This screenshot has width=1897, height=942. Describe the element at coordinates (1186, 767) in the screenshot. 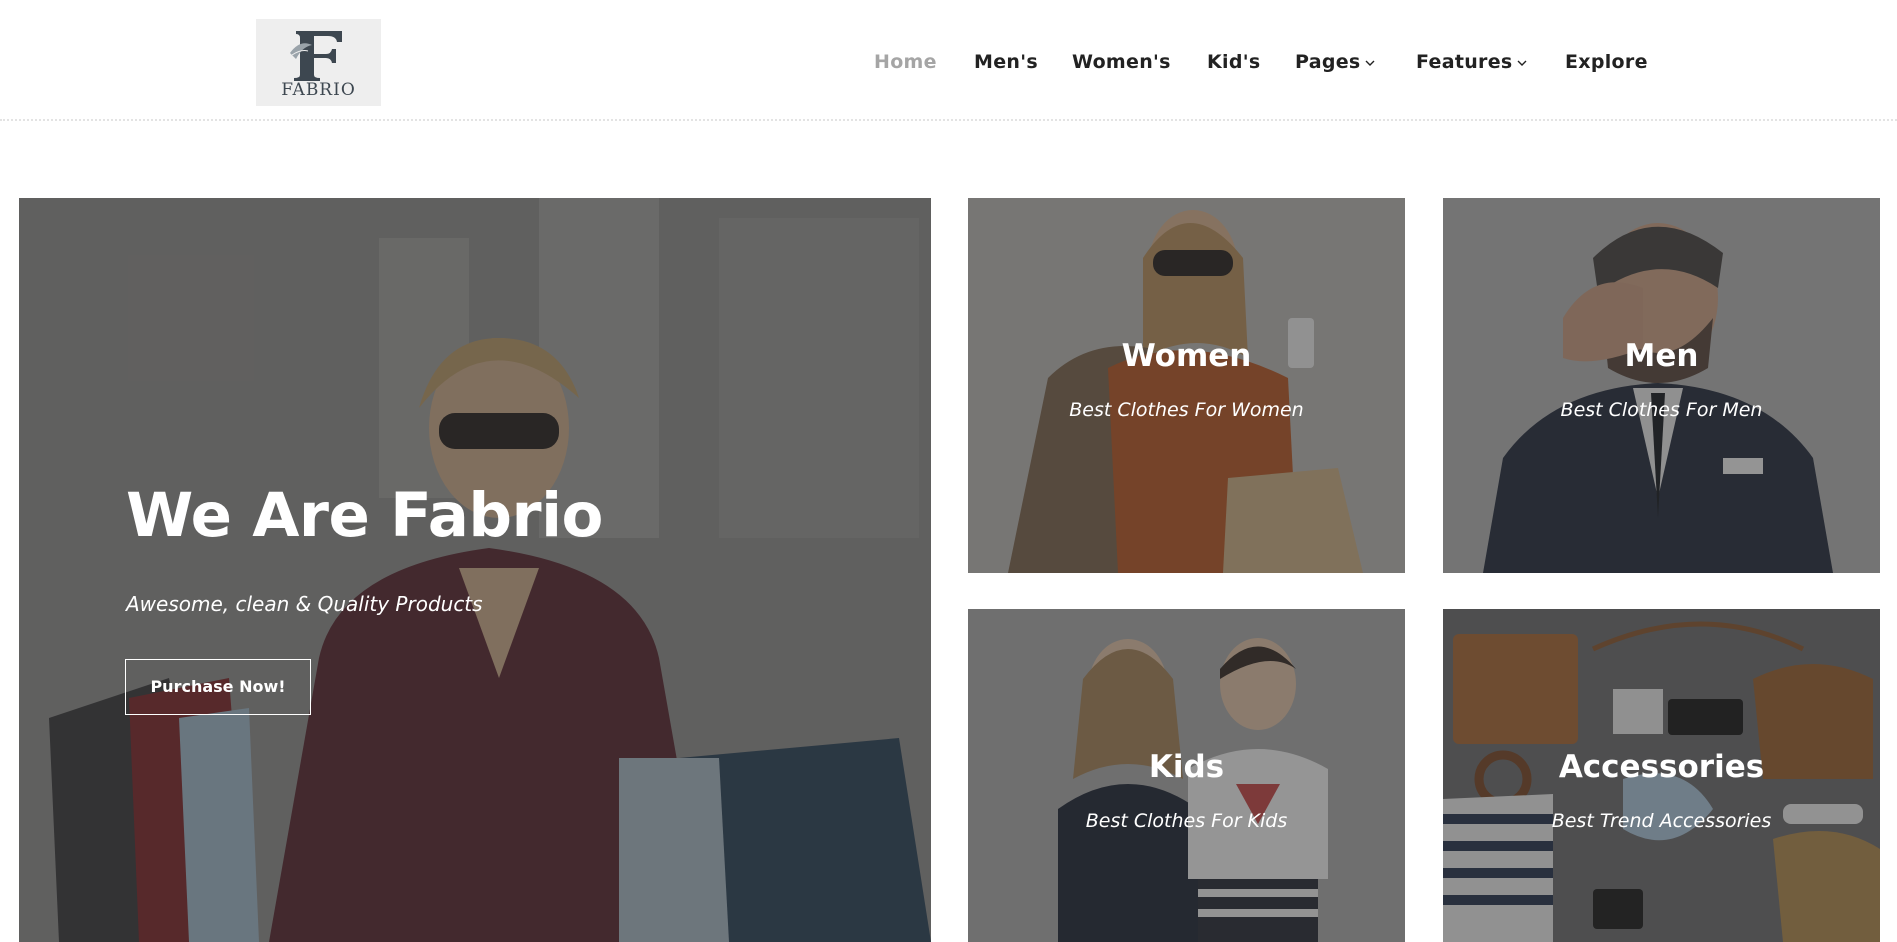

I see `category-title: Kids` at that location.